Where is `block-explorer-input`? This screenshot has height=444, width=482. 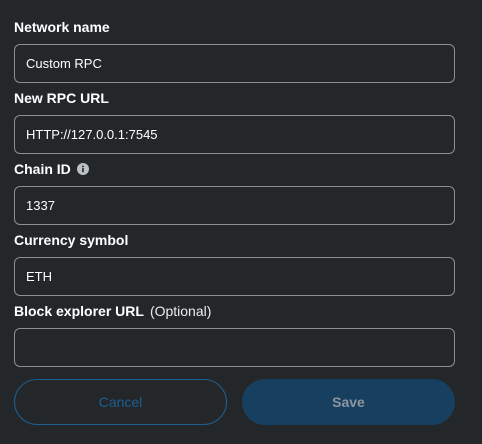
block-explorer-input is located at coordinates (234, 347).